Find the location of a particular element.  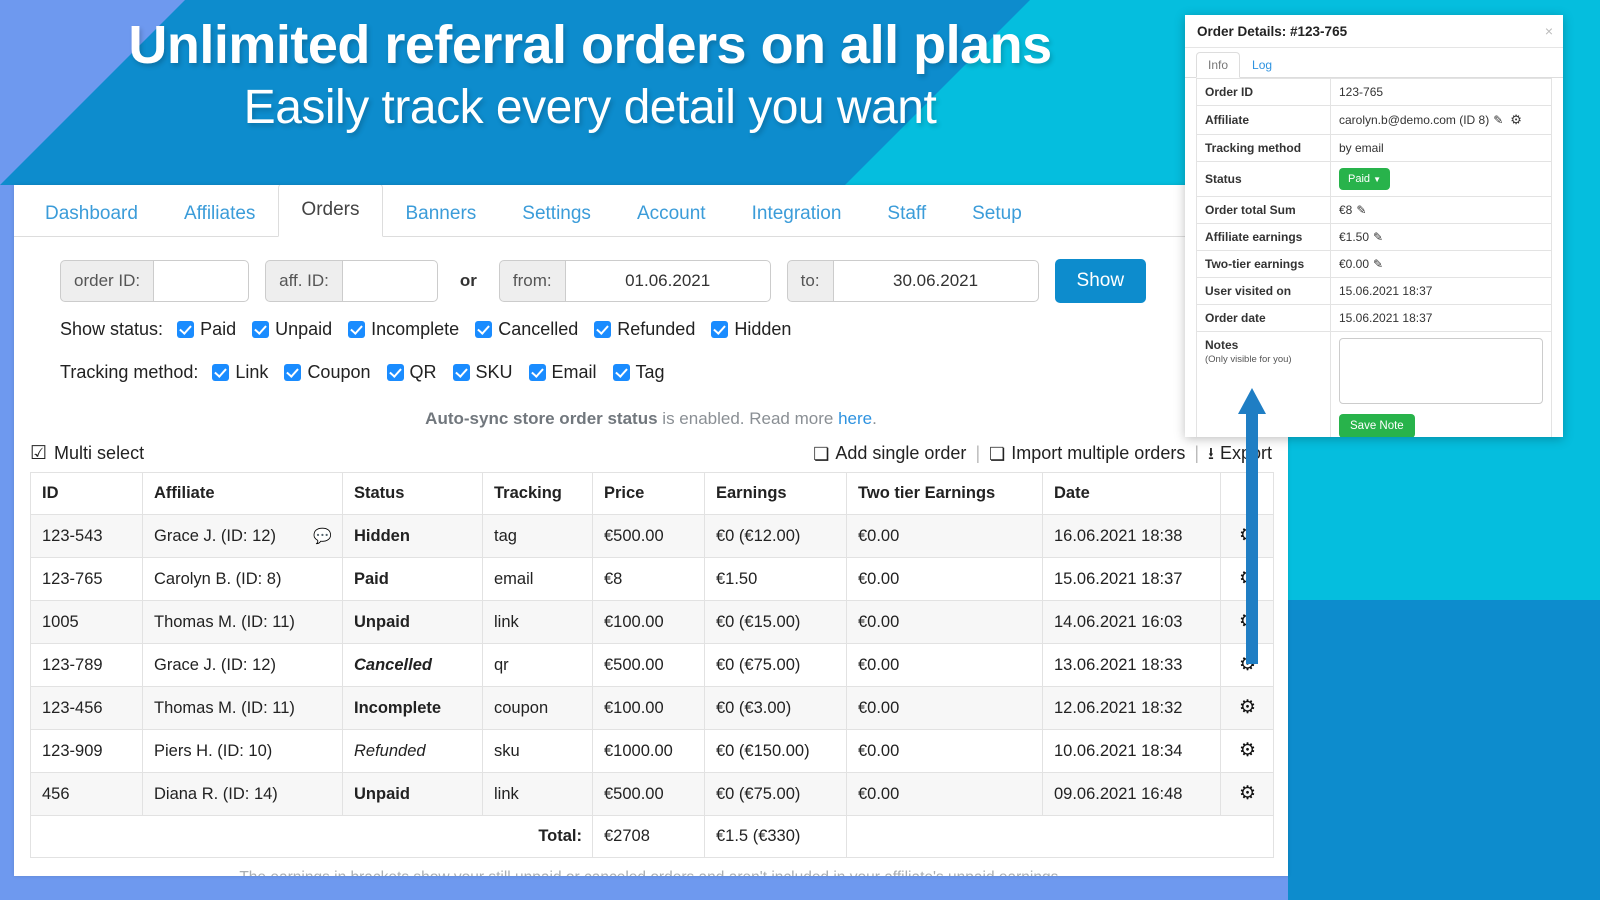

checkbox-sku is located at coordinates (461, 372).